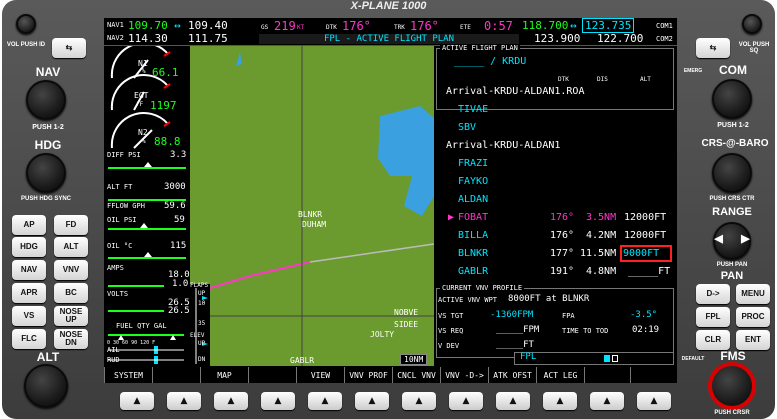  I want to click on fpl-row-fayko: FAYKO, so click(473, 181).